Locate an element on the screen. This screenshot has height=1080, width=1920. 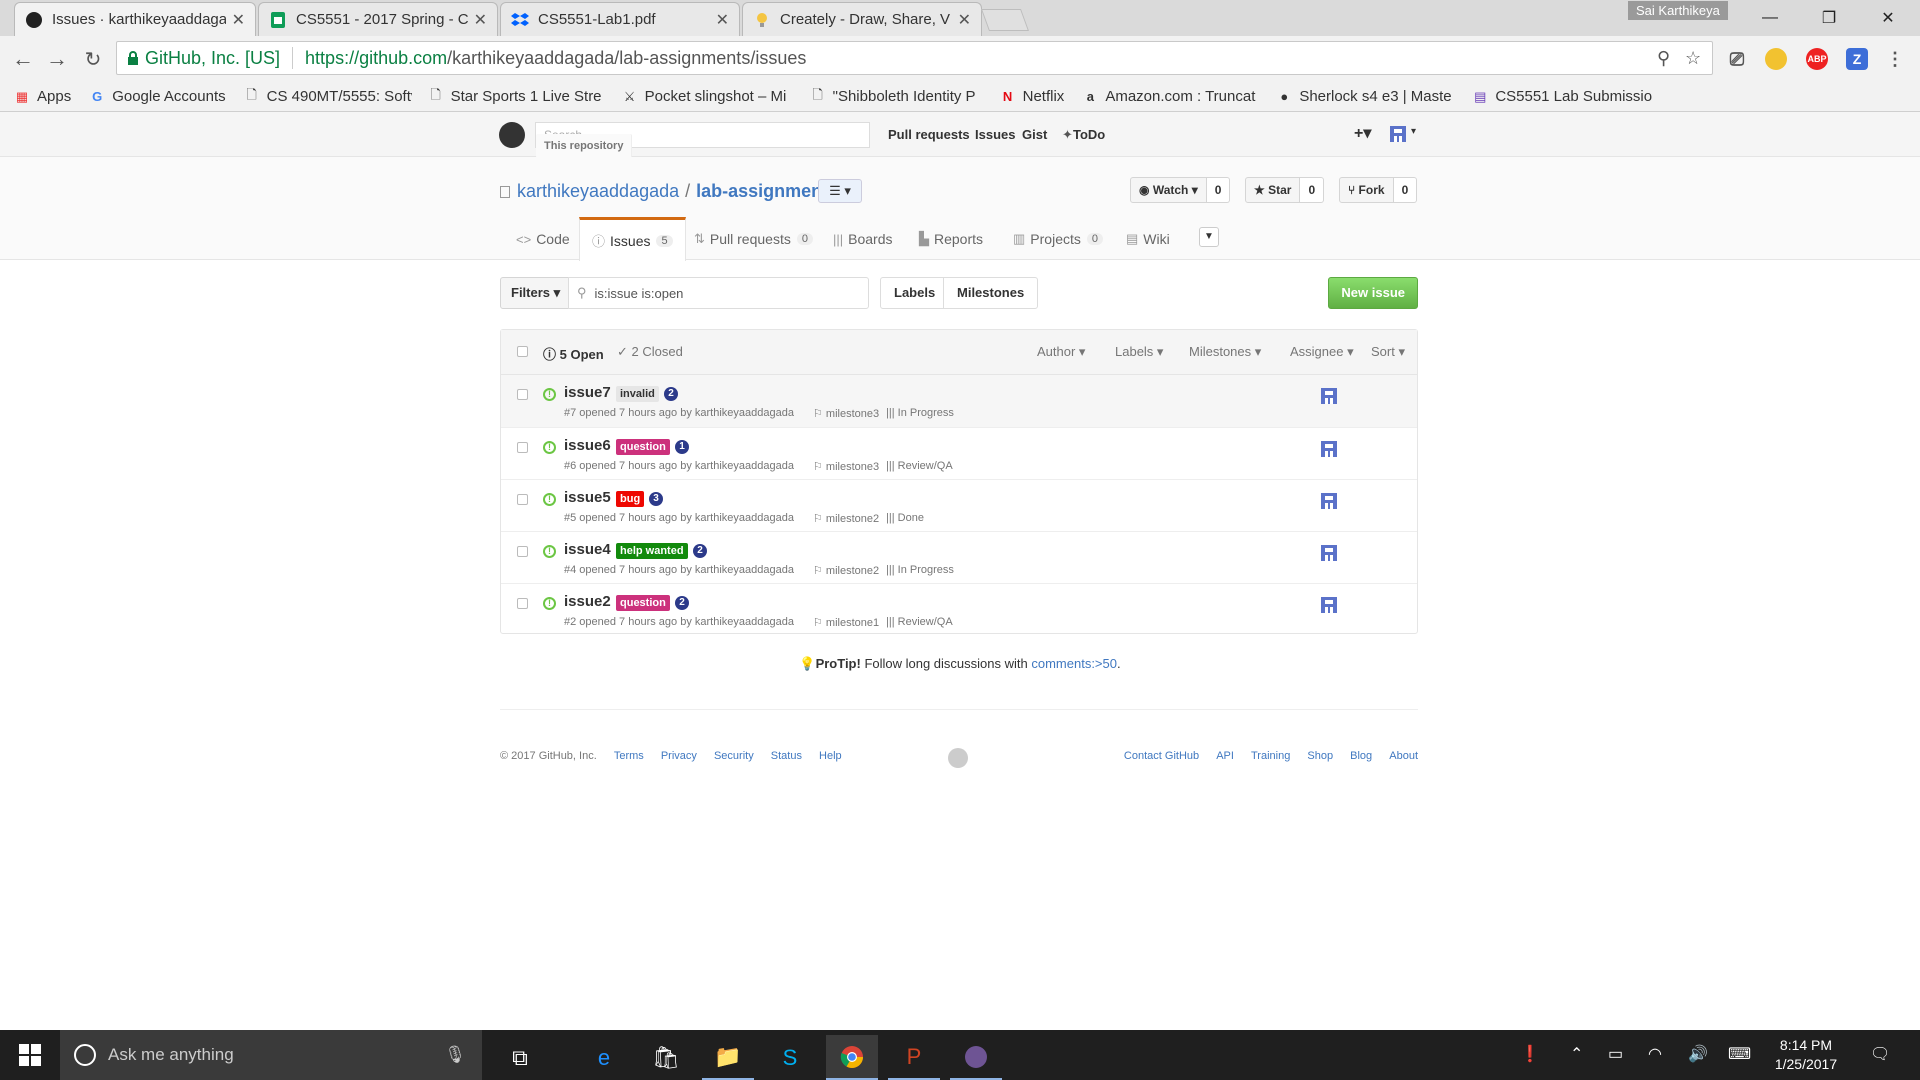
author-filter: Author ▾ is located at coordinates (1061, 352).